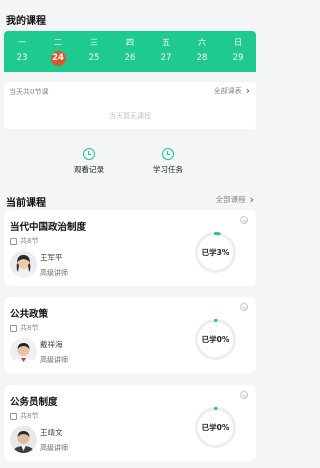  I want to click on calendar-day-sun: 日 29, so click(238, 51).